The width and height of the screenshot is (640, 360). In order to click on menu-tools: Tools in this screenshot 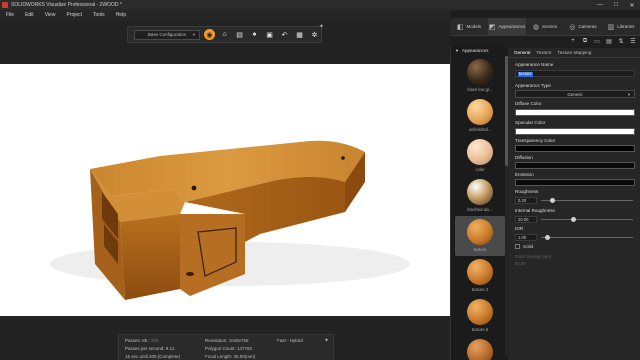, I will do `click(99, 15)`.